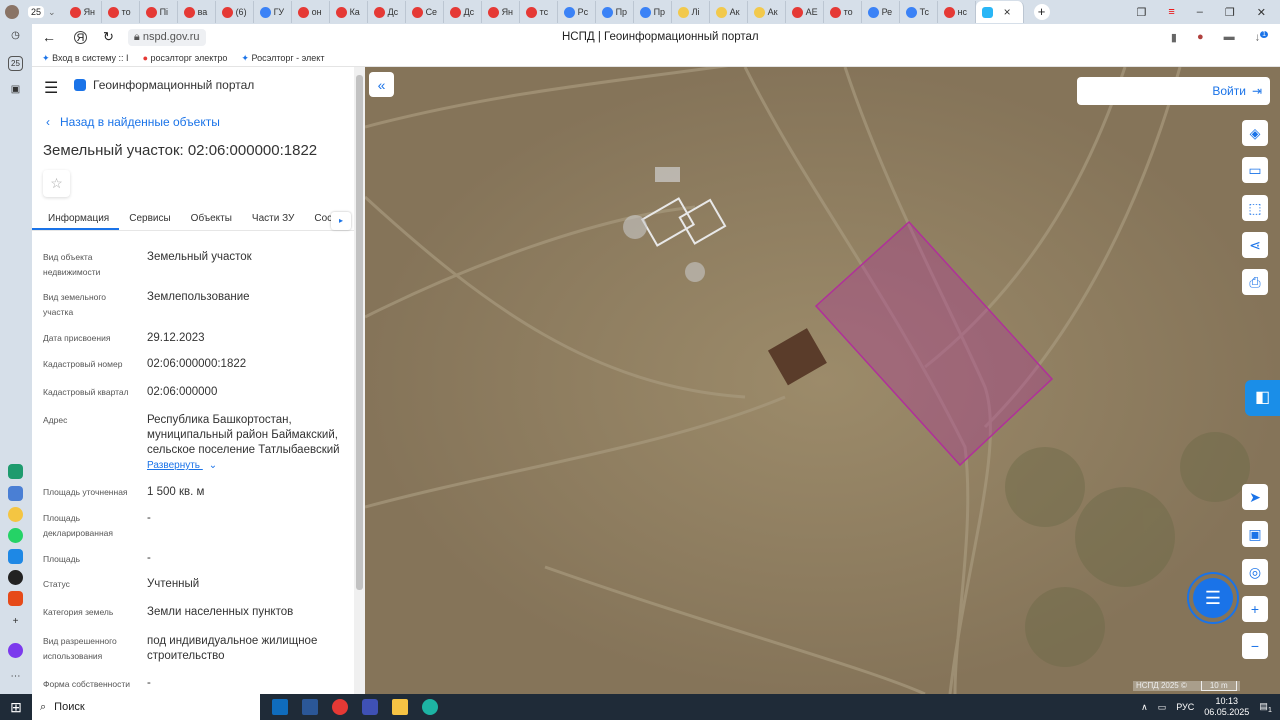 The width and height of the screenshot is (1280, 720). Describe the element at coordinates (15, 676) in the screenshot. I see `more-icon: ⋯` at that location.